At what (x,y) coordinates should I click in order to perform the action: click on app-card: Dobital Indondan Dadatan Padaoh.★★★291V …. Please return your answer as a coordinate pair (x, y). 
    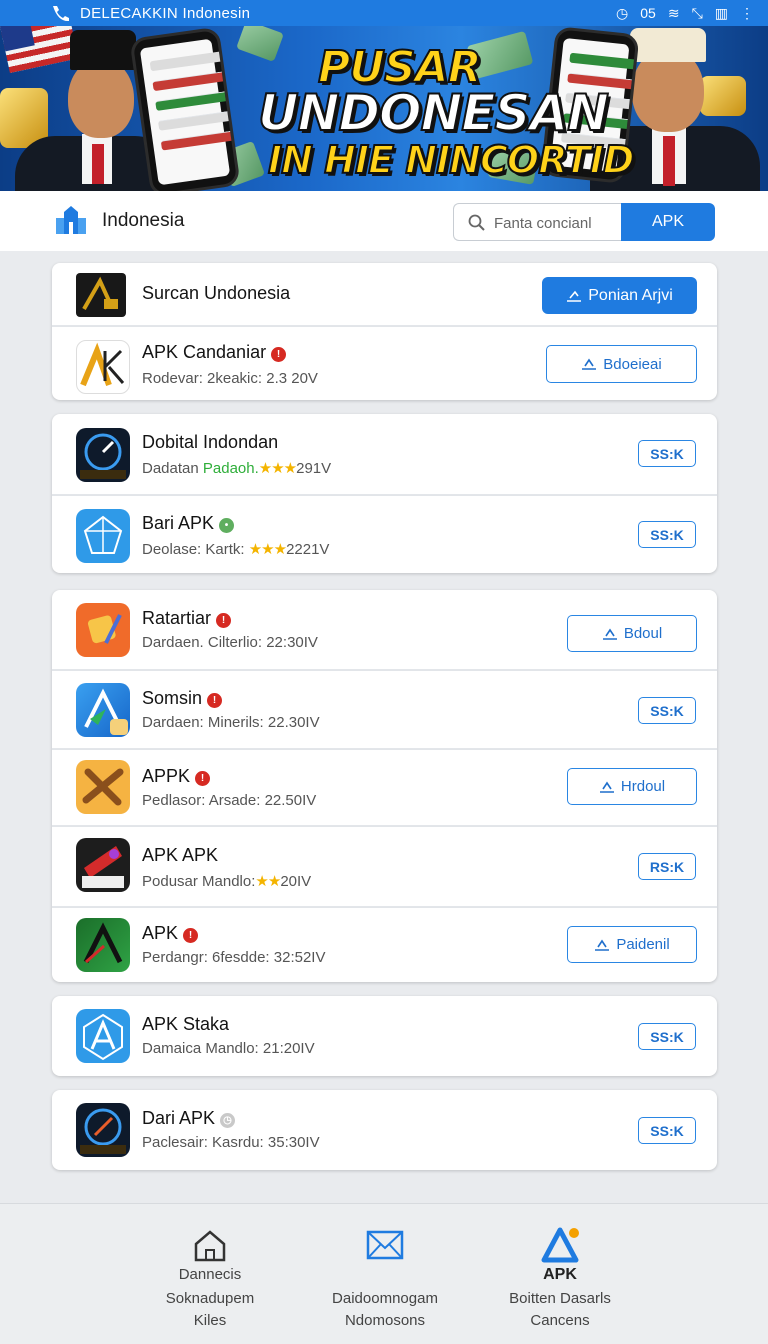
    Looking at the image, I should click on (384, 493).